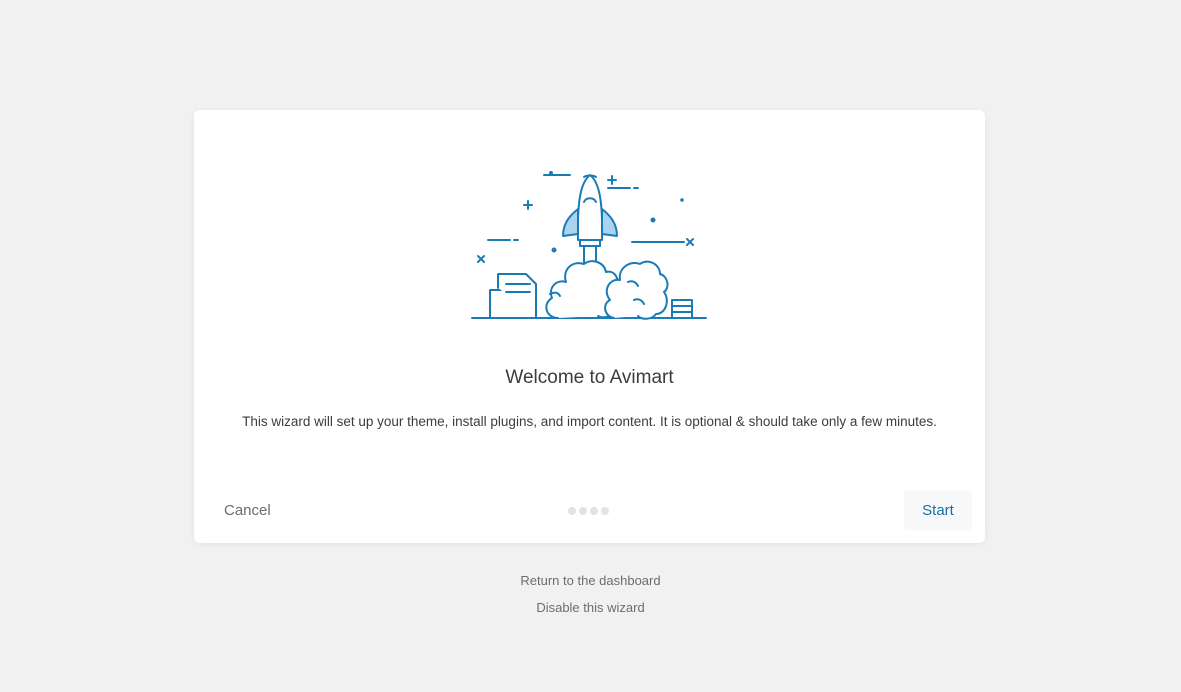  I want to click on cancel-button: Cancel, so click(247, 510).